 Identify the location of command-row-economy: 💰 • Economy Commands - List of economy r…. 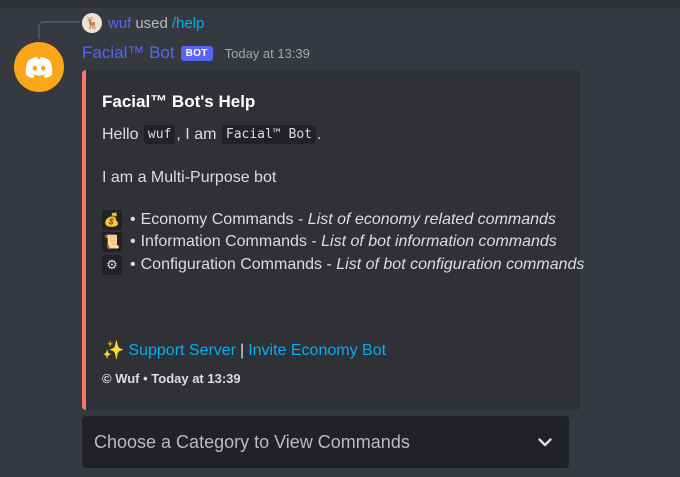
(329, 220).